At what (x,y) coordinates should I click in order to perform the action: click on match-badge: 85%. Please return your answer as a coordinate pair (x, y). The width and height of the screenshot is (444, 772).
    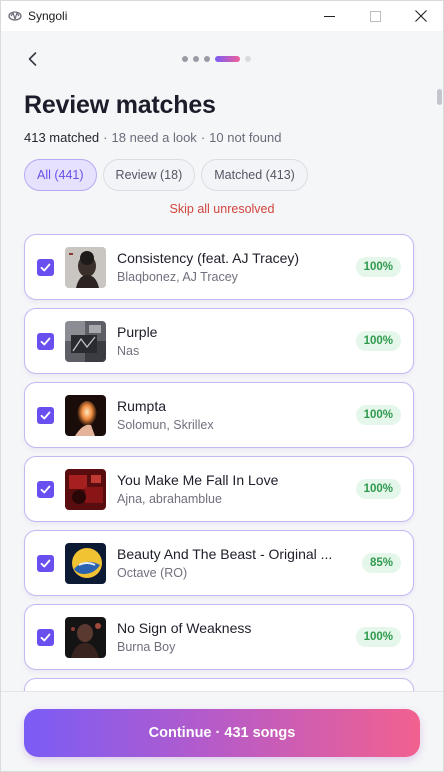
    Looking at the image, I should click on (381, 563).